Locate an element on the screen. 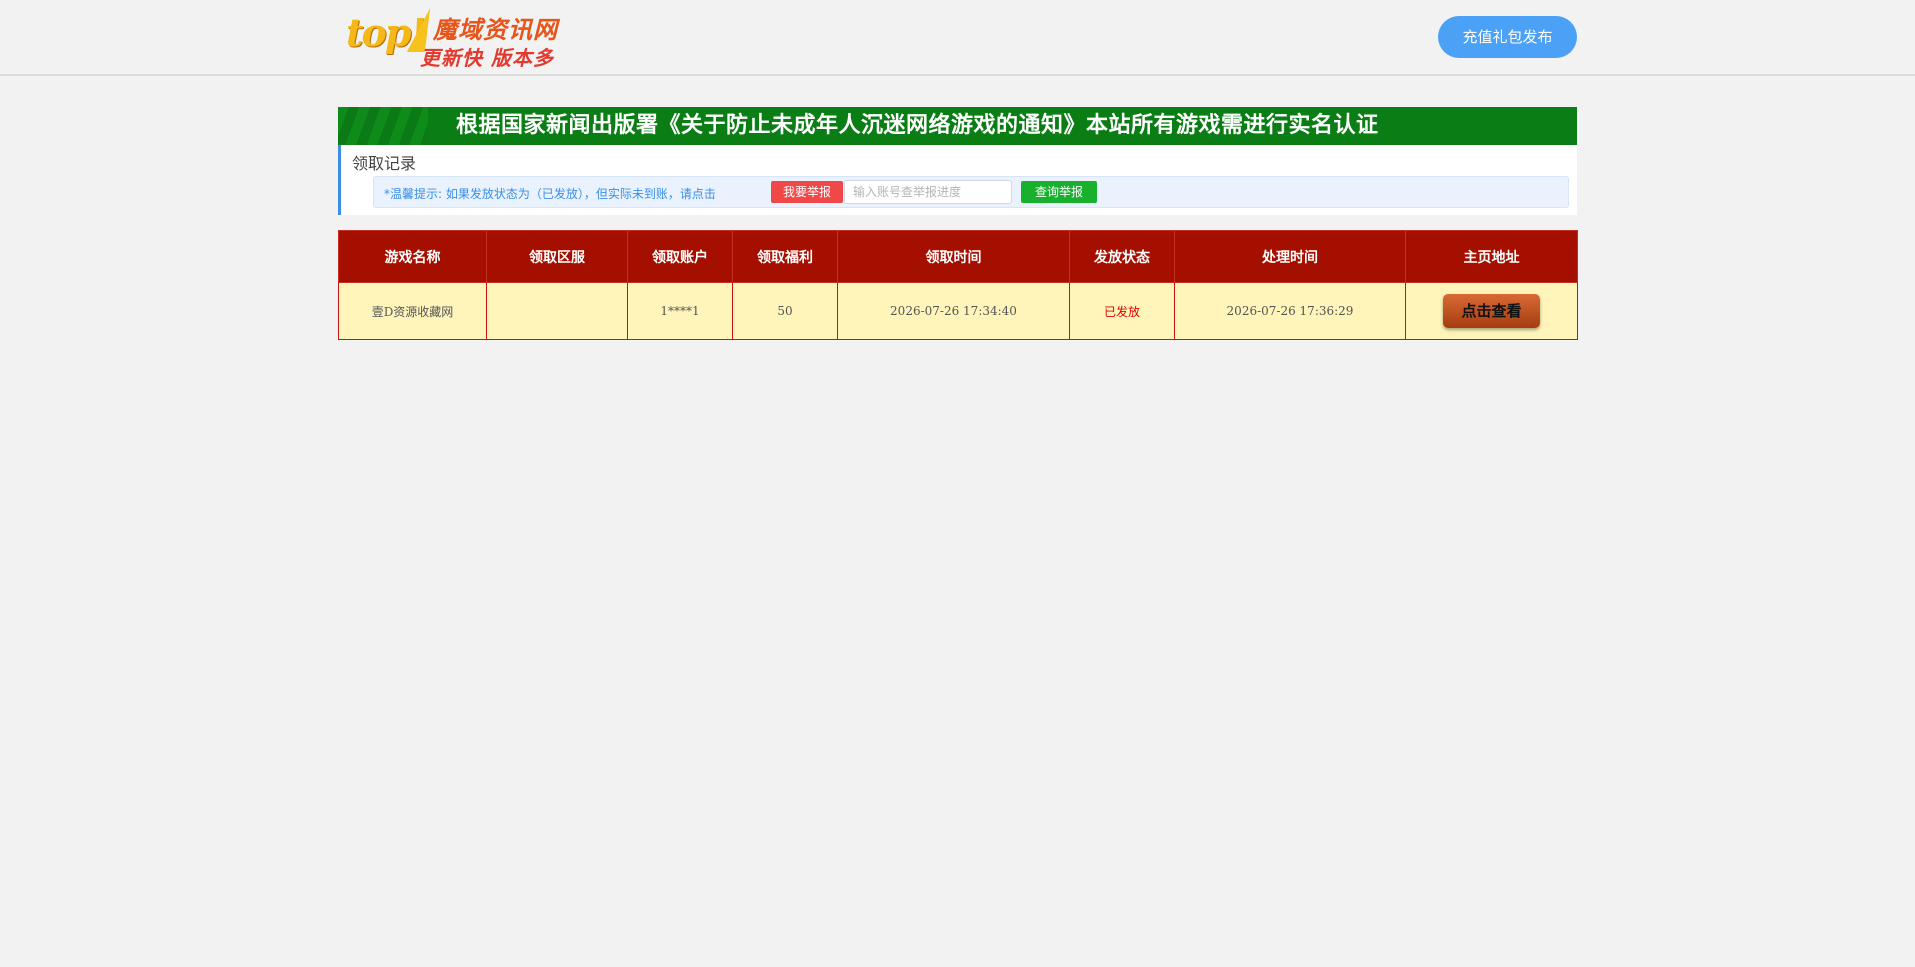  view-homepage-button: 点击查看 is located at coordinates (1491, 311).